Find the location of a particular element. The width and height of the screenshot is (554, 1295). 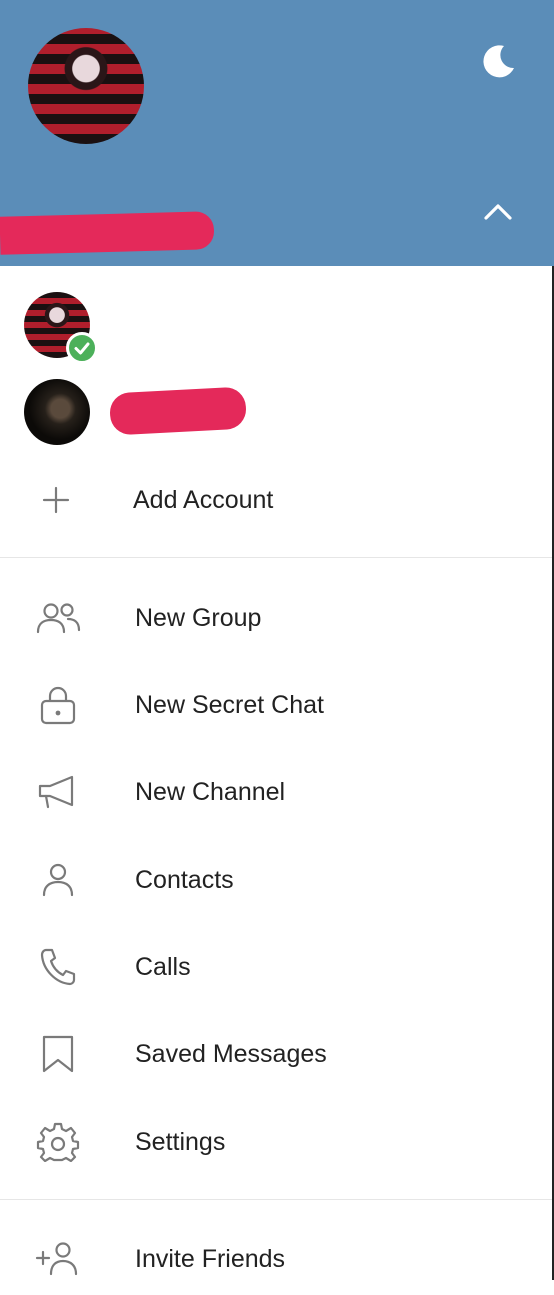

menu-item-new-secret-chat: New Secret Chat is located at coordinates (277, 705).